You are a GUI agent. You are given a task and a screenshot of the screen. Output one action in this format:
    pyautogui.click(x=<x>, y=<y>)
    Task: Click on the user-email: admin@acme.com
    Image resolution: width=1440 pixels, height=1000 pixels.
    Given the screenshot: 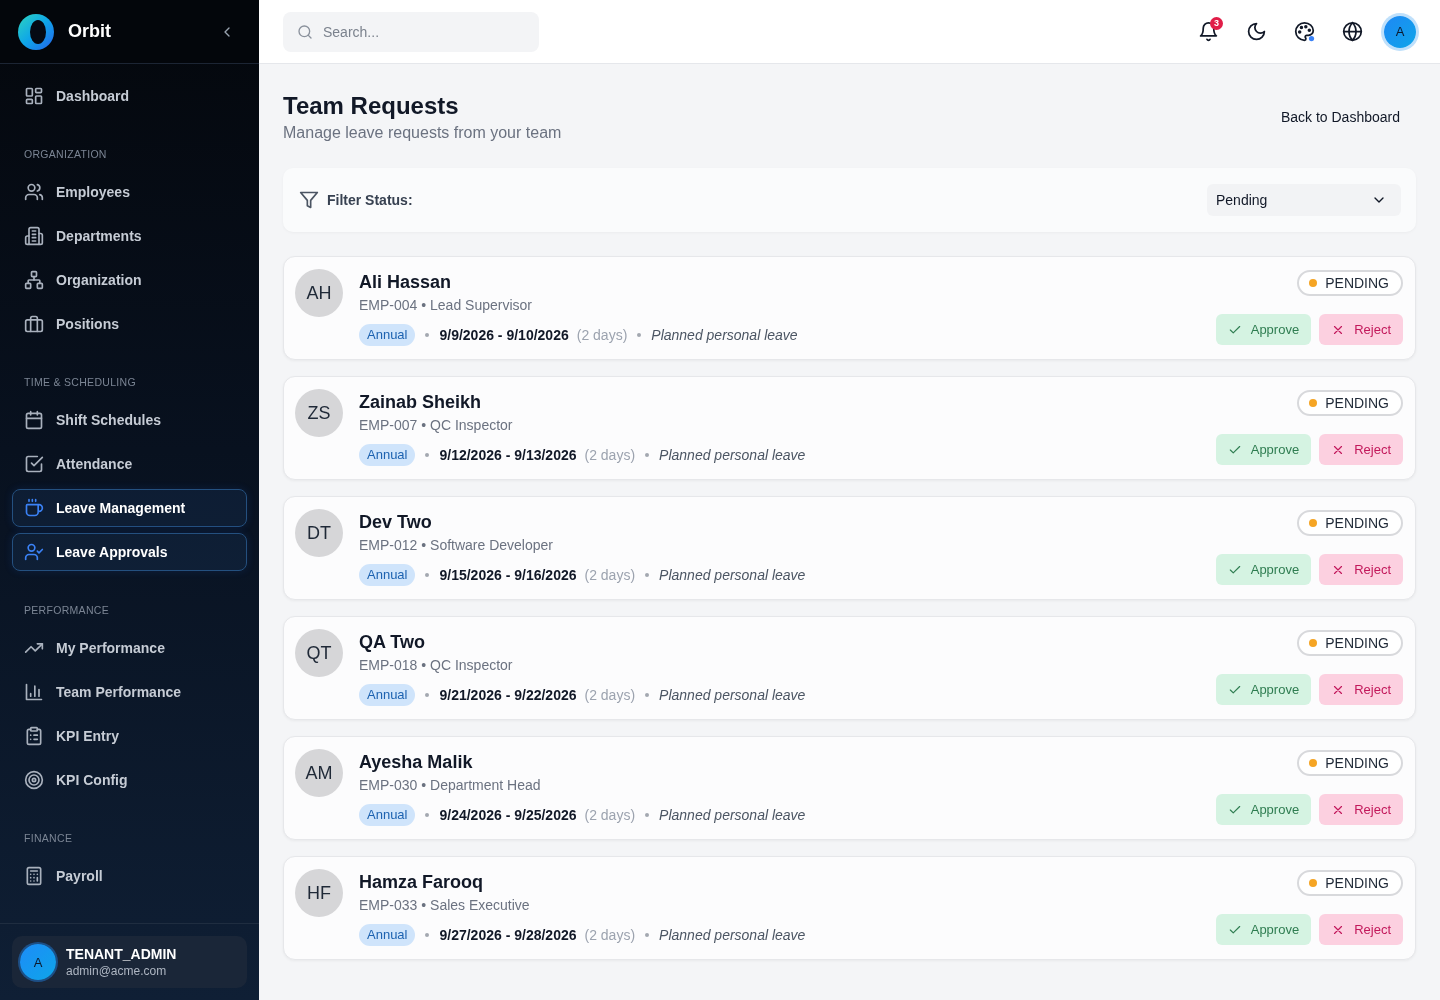 What is the action you would take?
    pyautogui.click(x=117, y=971)
    